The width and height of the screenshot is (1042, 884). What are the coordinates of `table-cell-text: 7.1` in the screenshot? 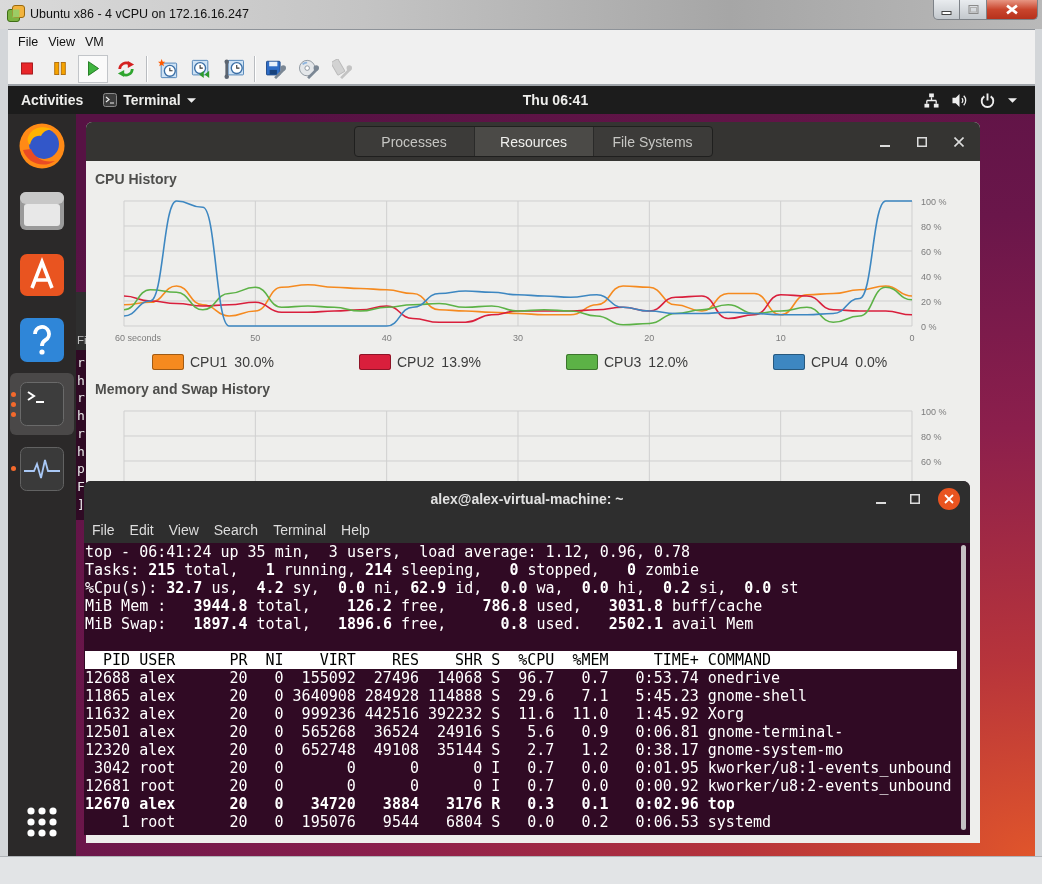 It's located at (594, 696).